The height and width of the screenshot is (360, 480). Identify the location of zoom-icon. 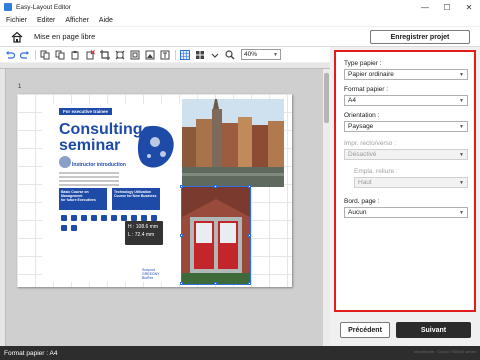
(230, 55).